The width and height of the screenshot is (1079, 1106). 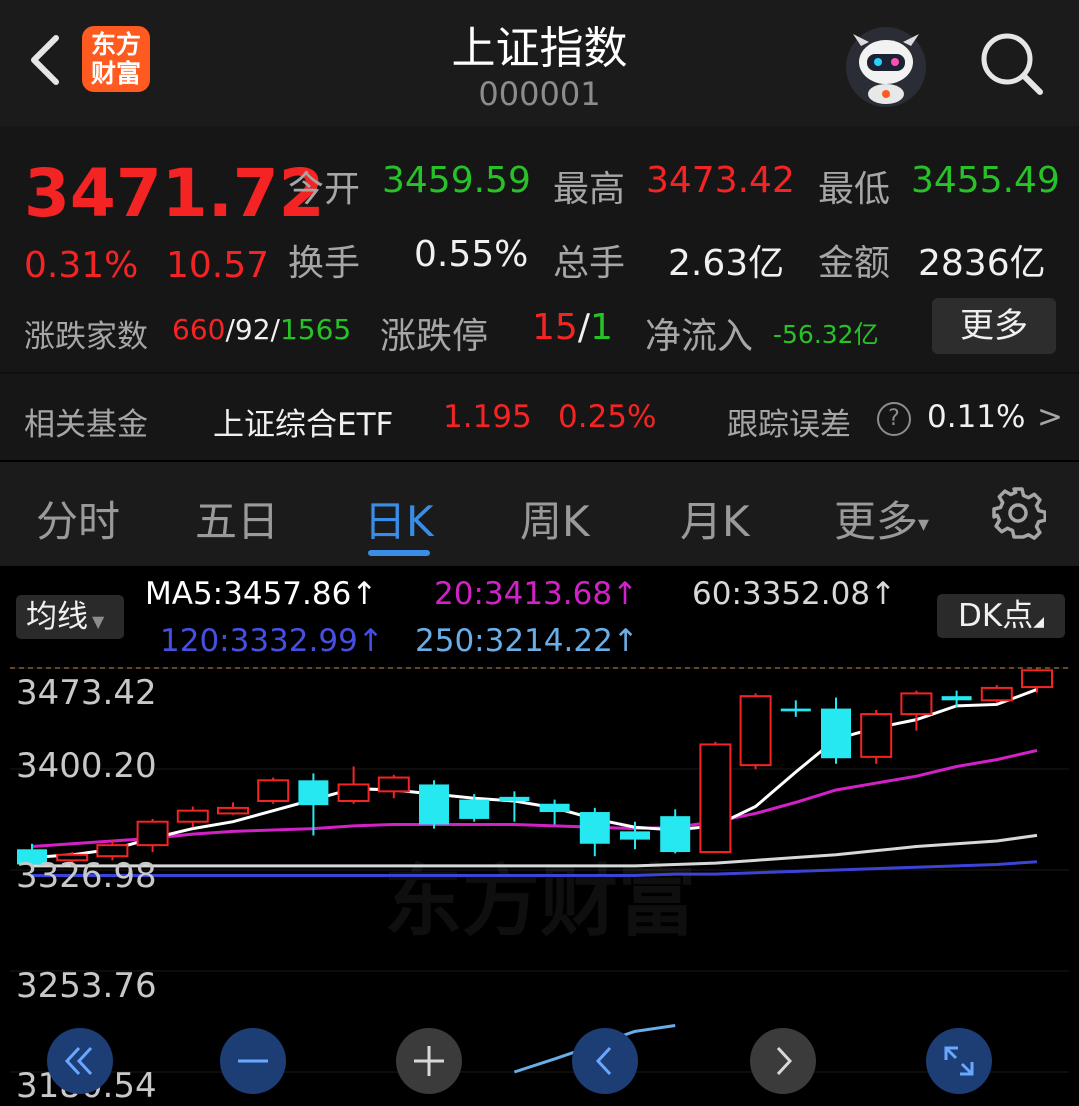 What do you see at coordinates (86, 766) in the screenshot?
I see `y-axis-tick: 3400.20` at bounding box center [86, 766].